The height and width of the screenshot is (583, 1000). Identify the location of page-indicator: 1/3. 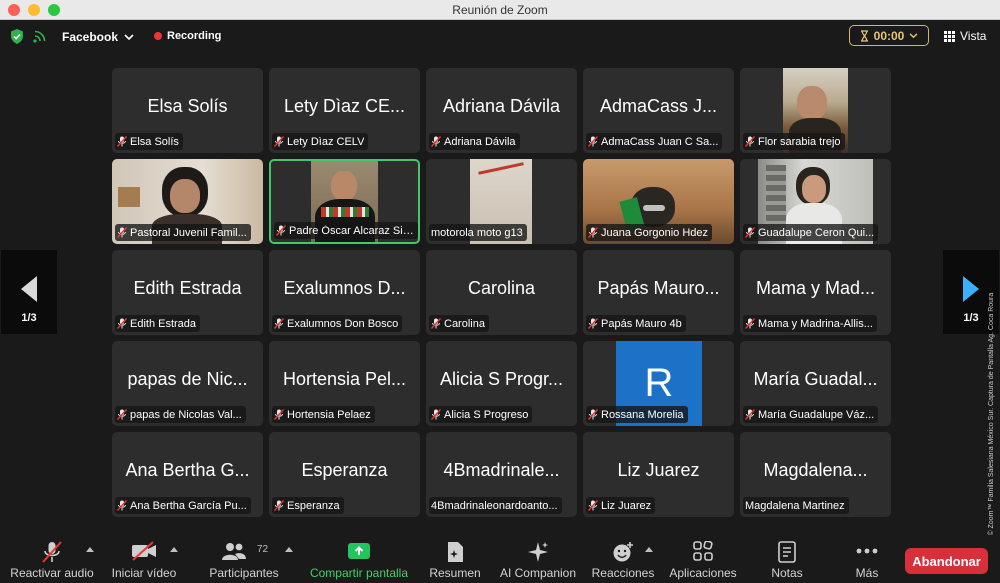
(29, 318).